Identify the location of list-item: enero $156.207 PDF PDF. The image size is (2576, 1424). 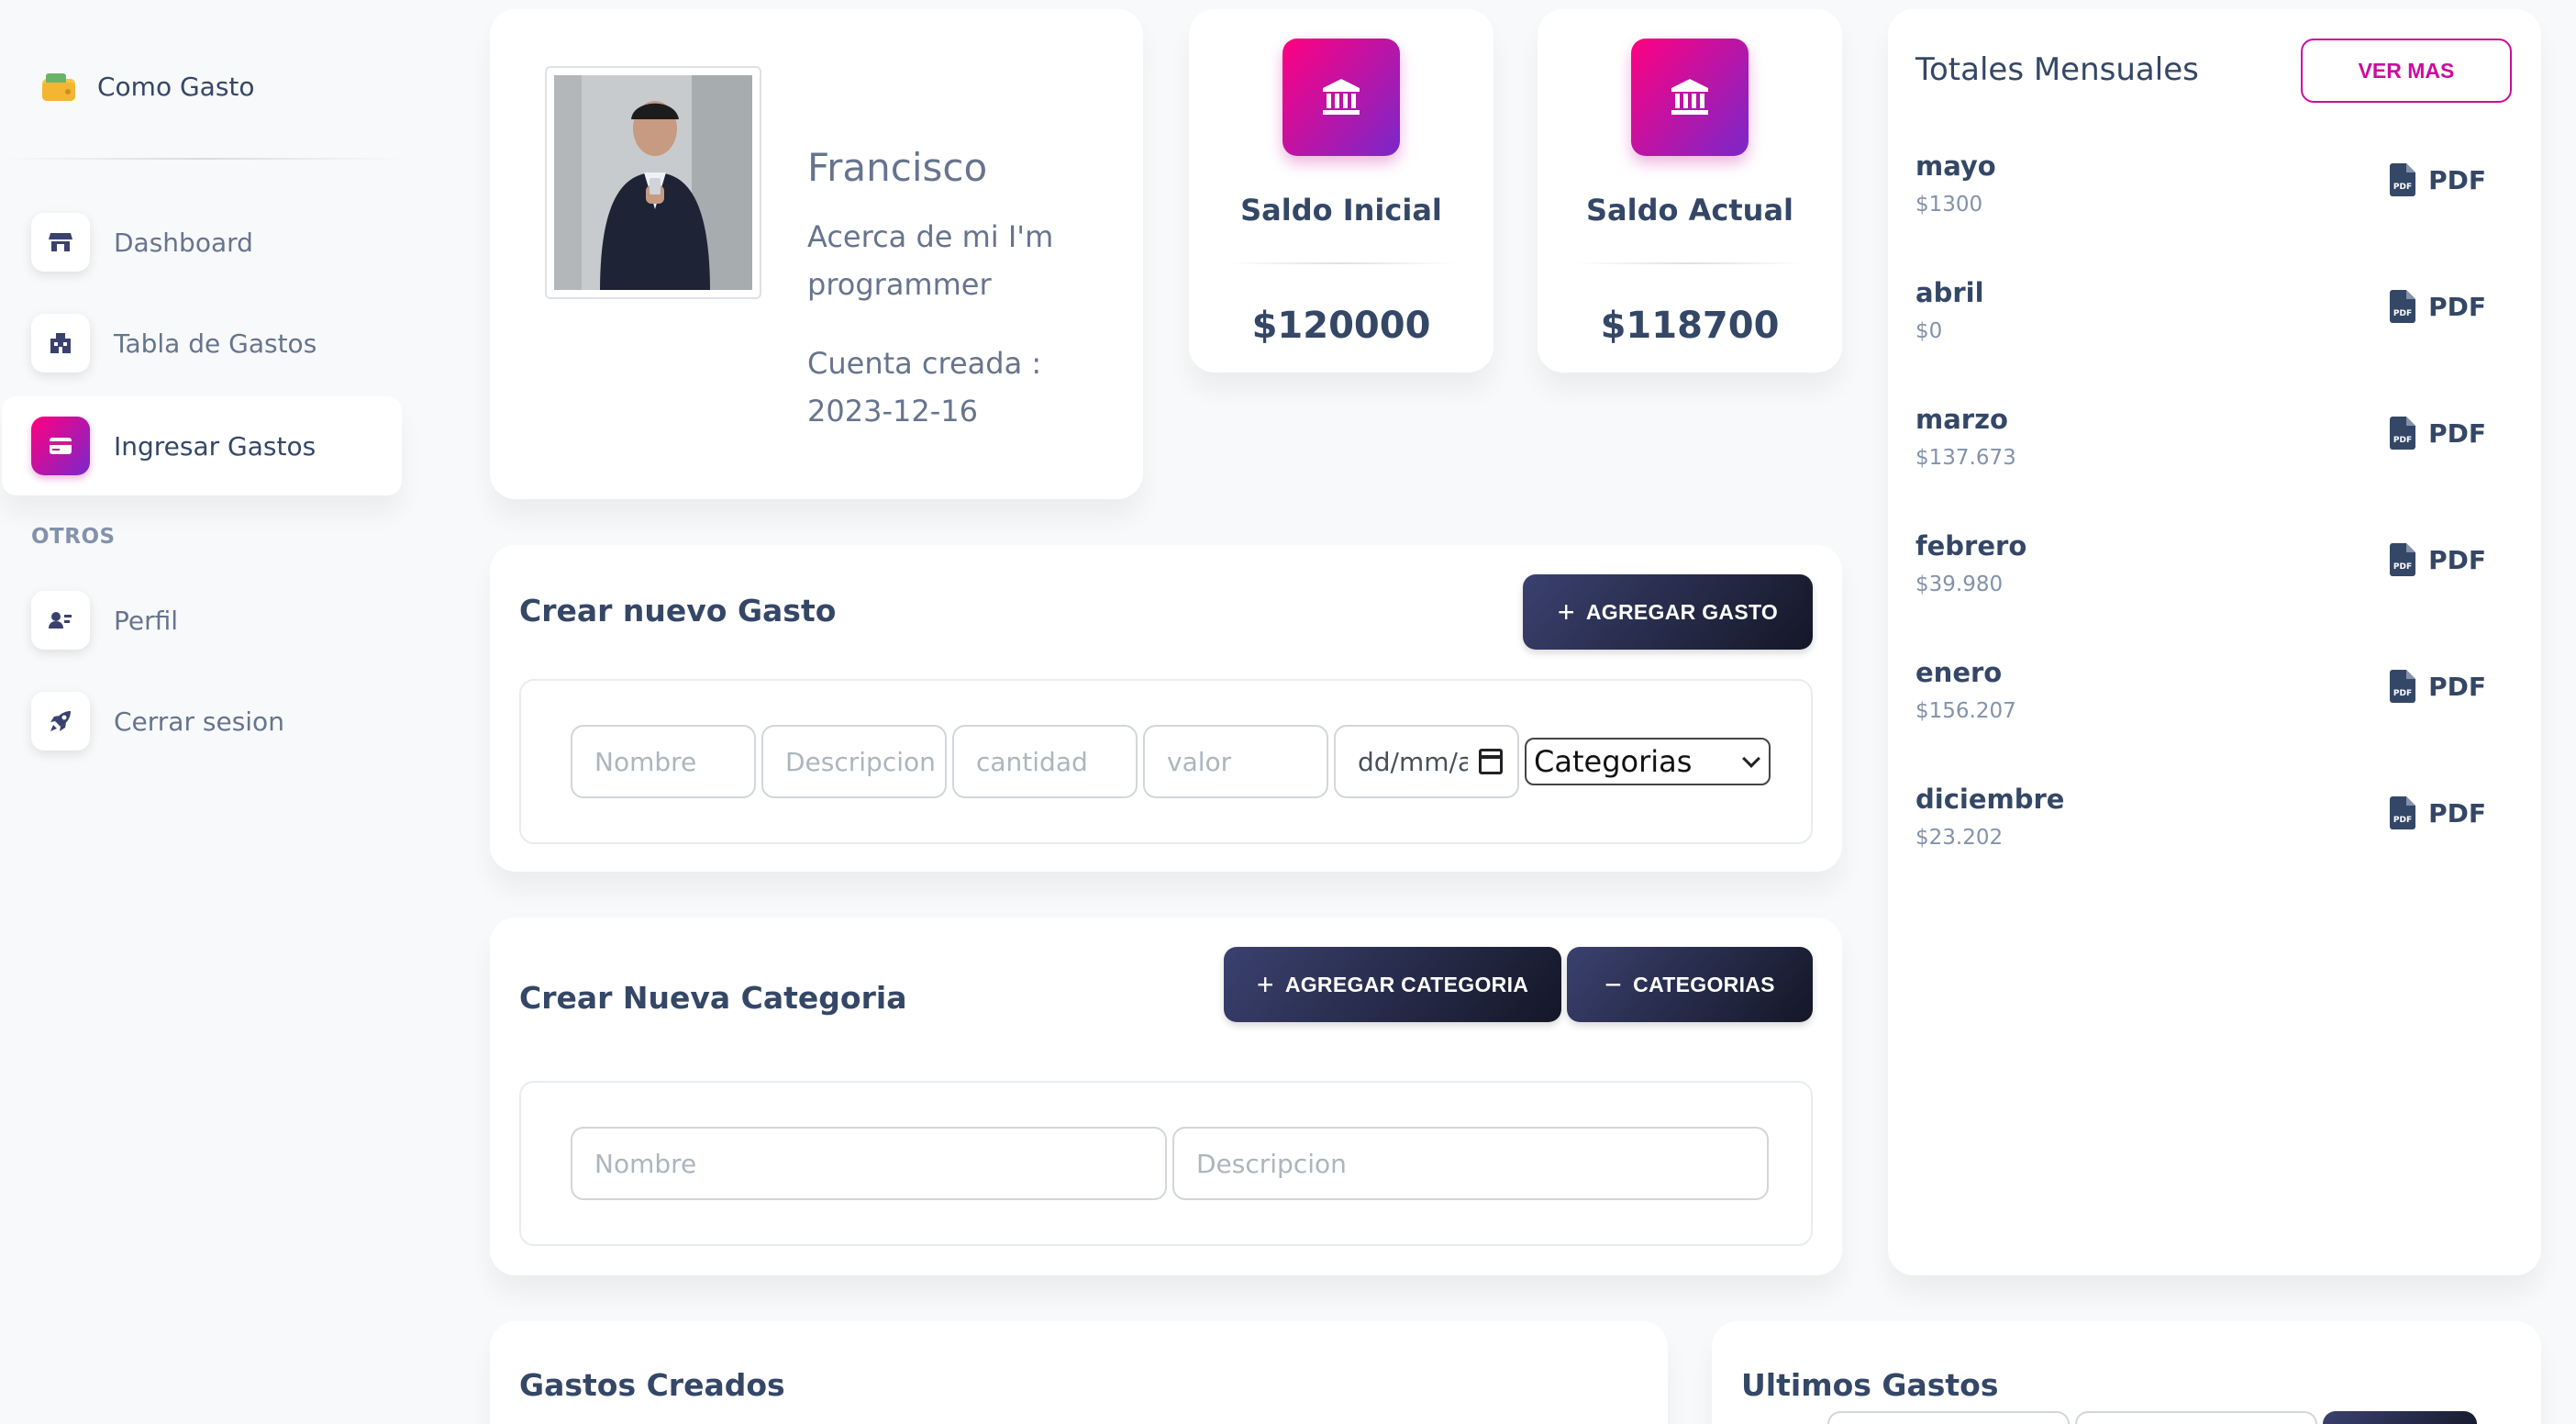
(2214, 703).